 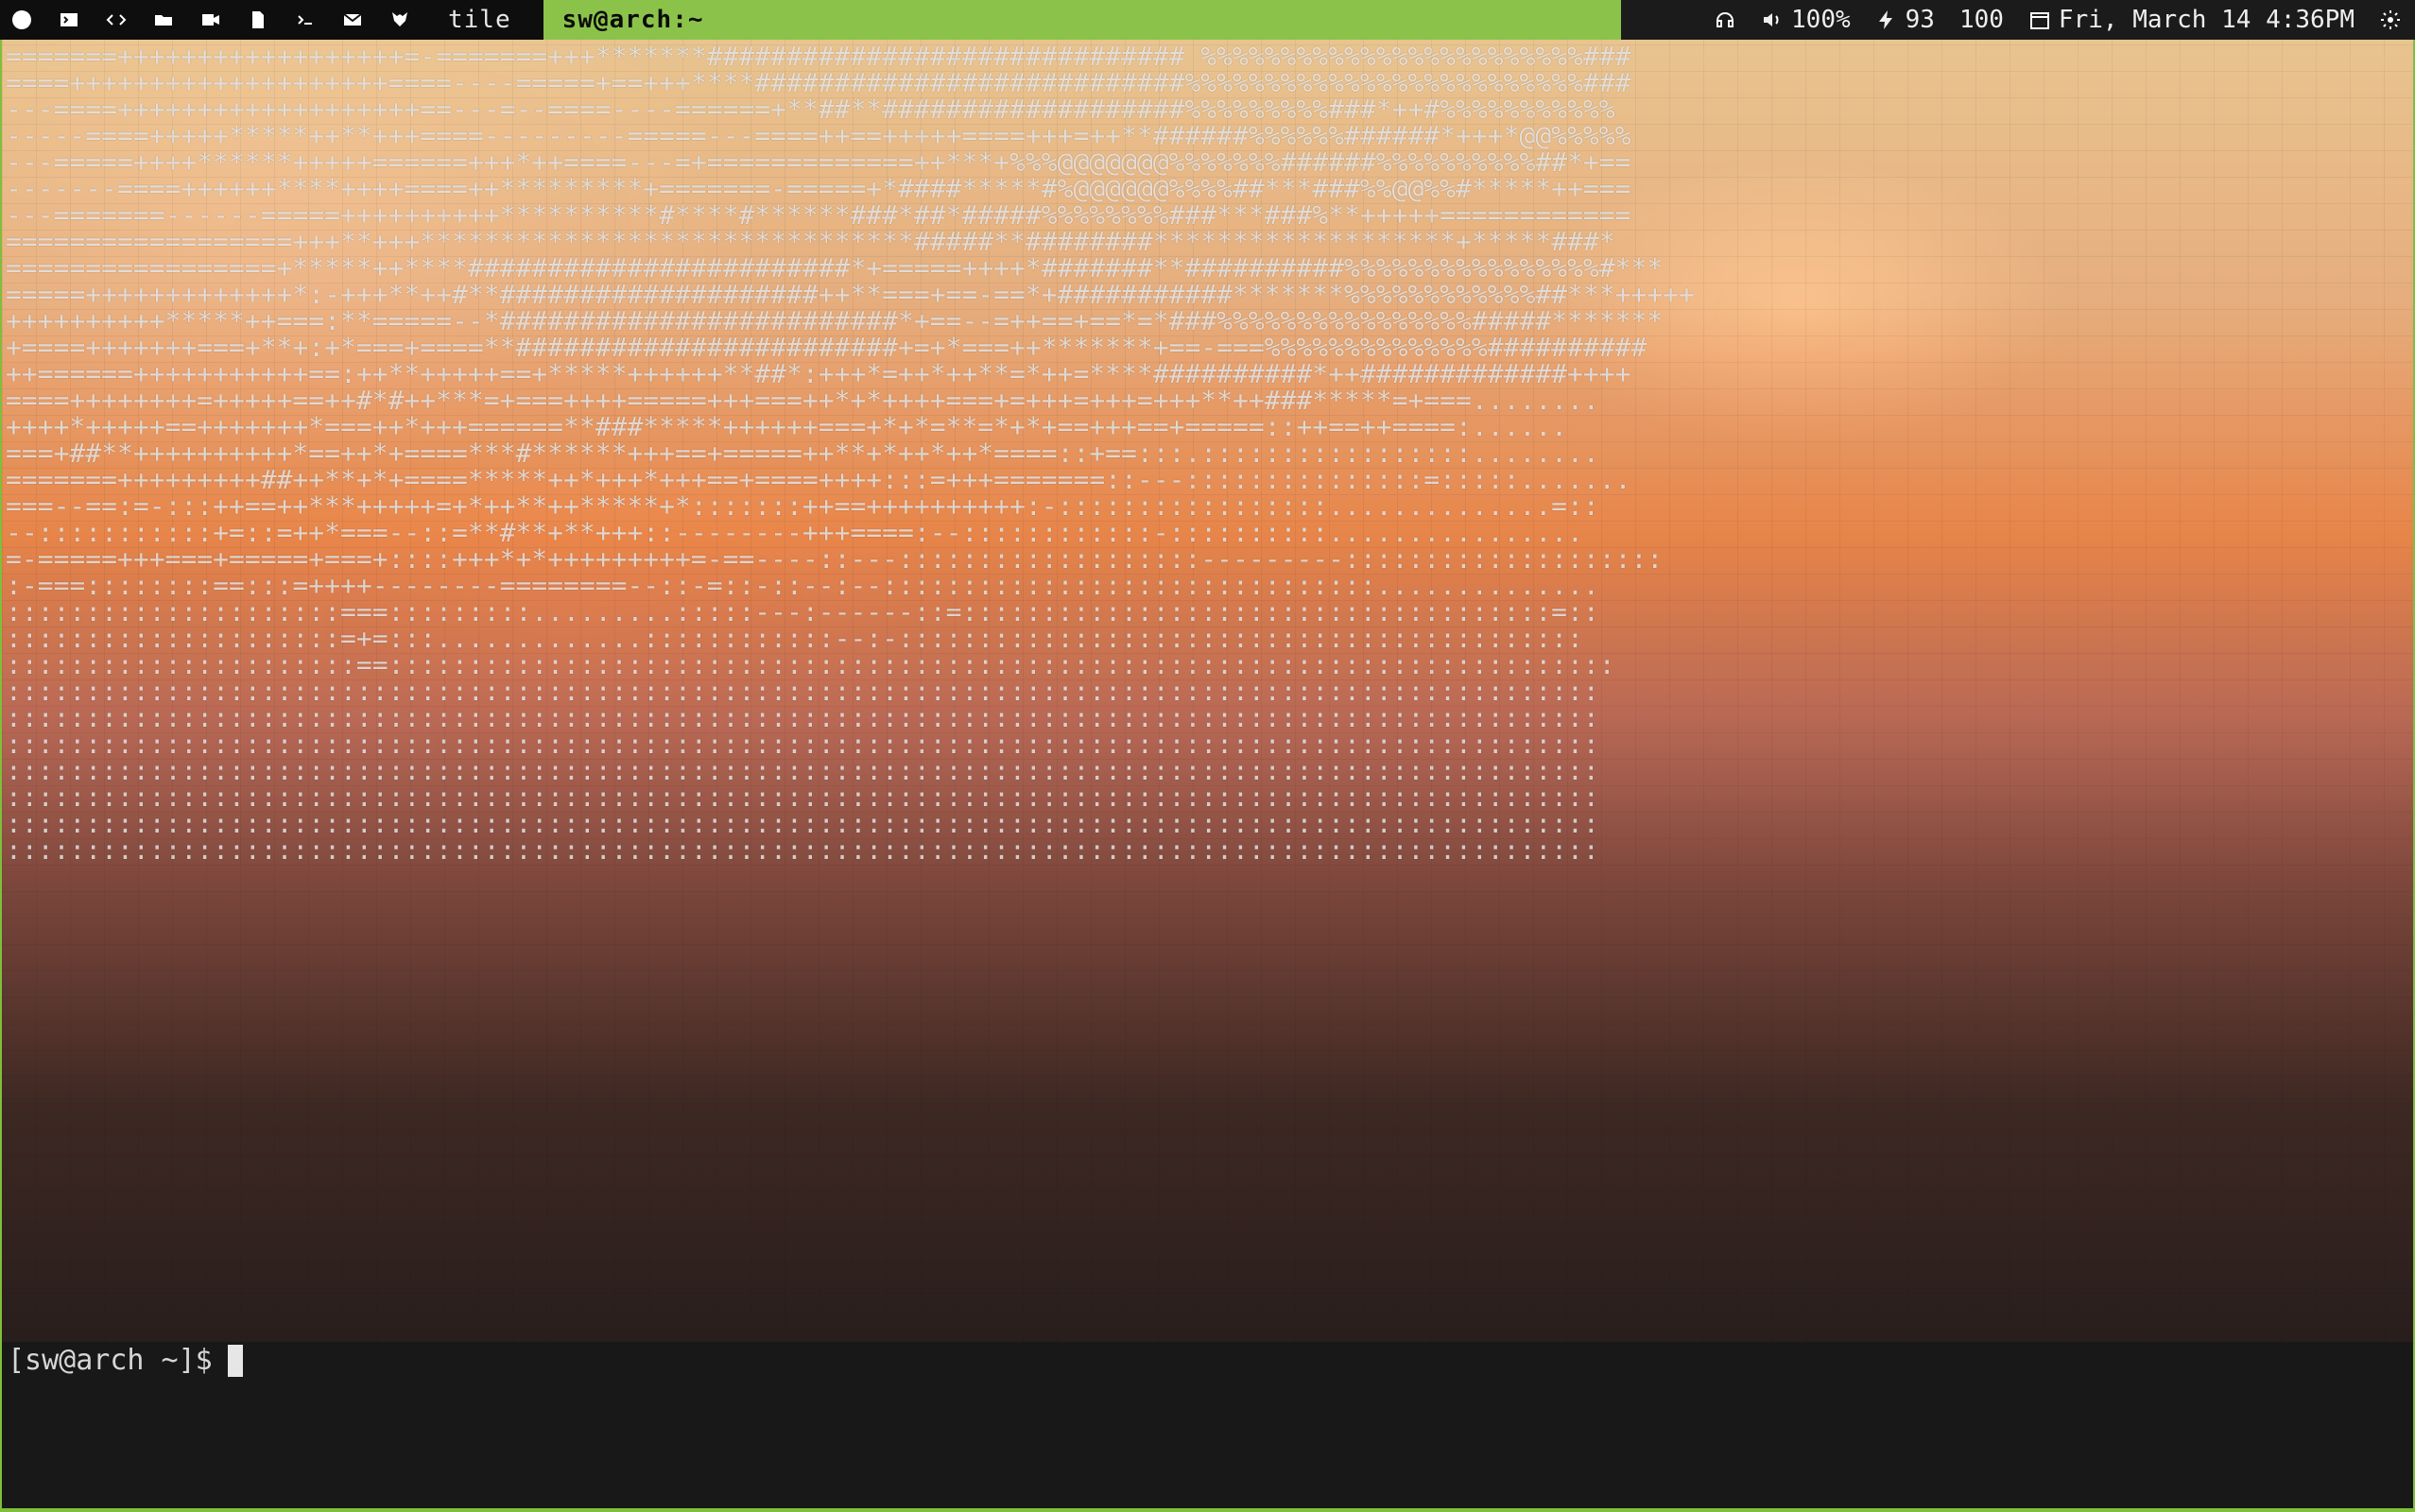 What do you see at coordinates (479, 20) in the screenshot?
I see `workspace-label: tile` at bounding box center [479, 20].